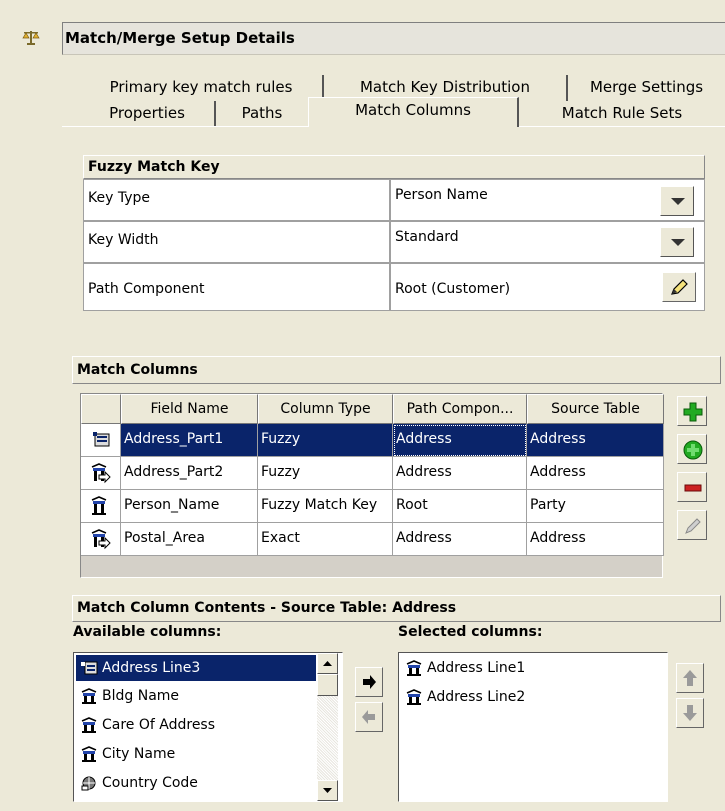 This screenshot has width=725, height=811. What do you see at coordinates (595, 506) in the screenshot?
I see `cell-source-table: Party` at bounding box center [595, 506].